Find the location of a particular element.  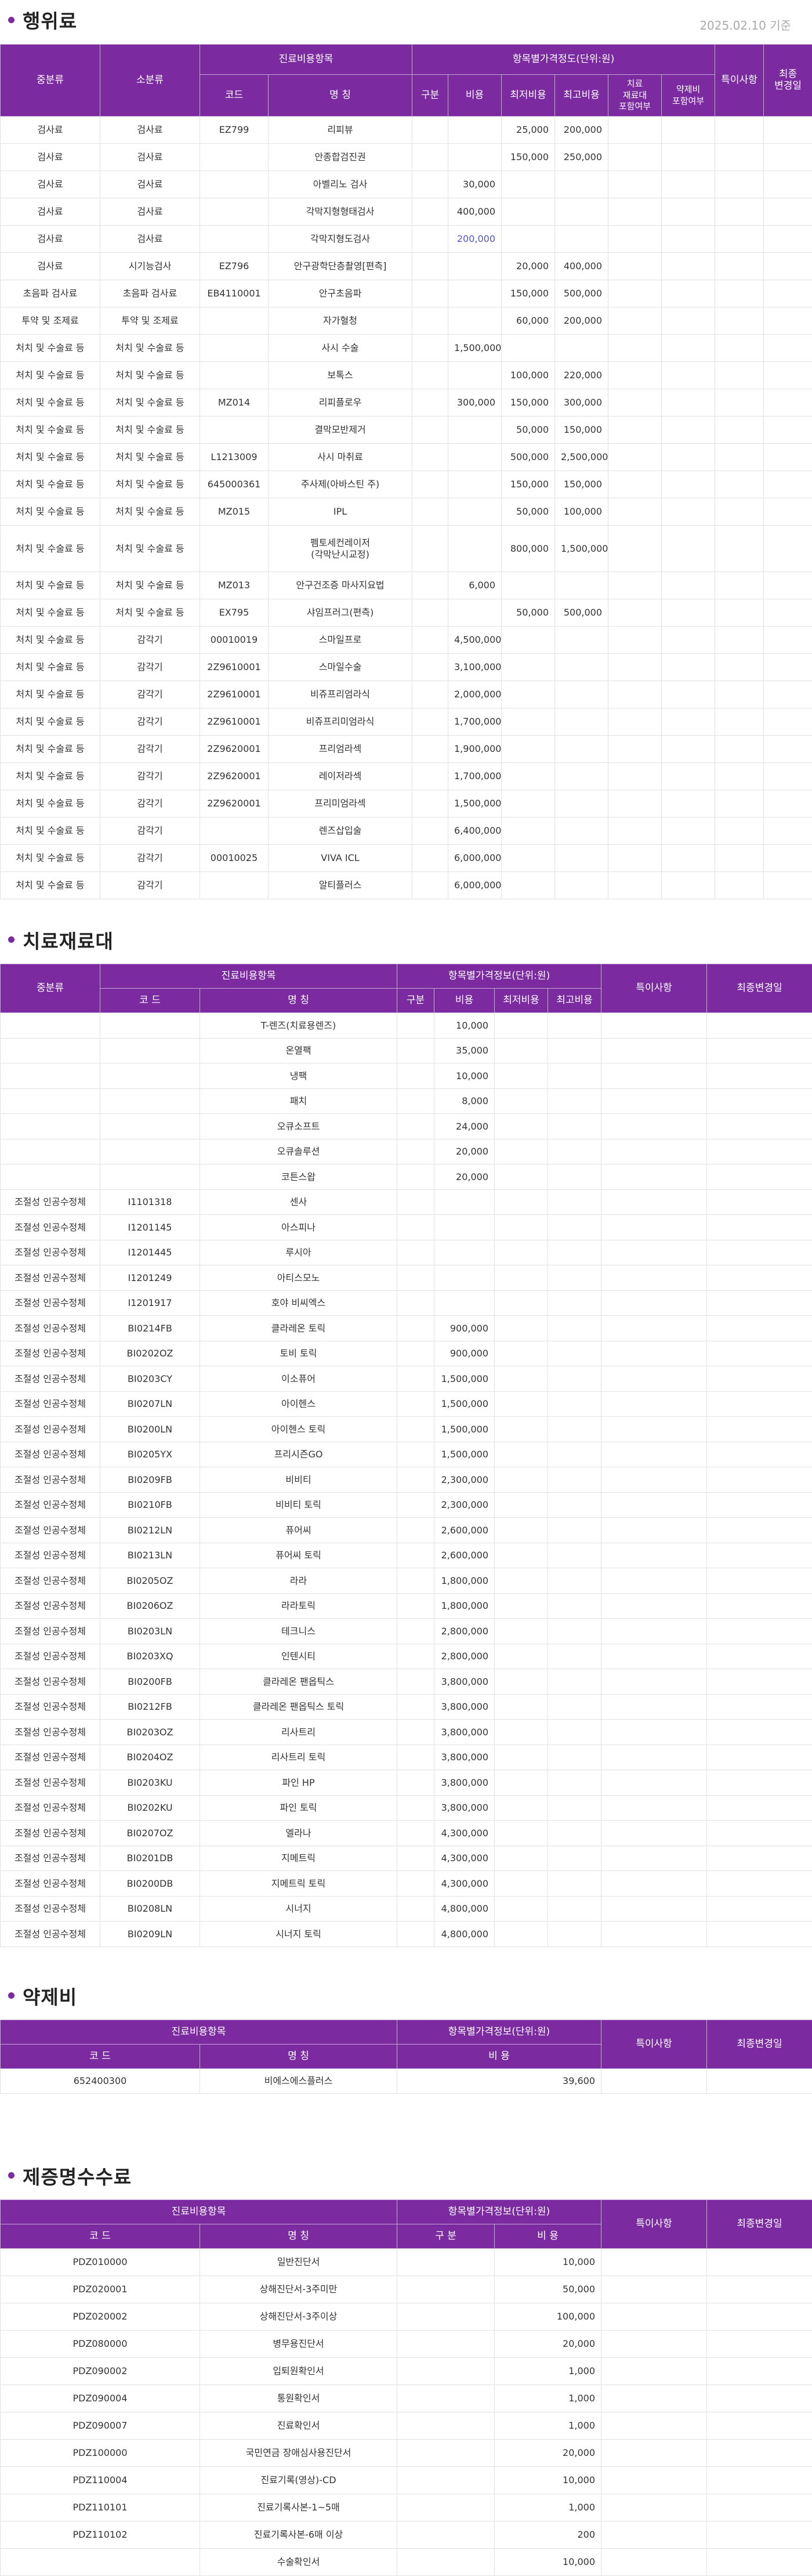

cell-name: 클라레온 토릭 is located at coordinates (298, 1328).